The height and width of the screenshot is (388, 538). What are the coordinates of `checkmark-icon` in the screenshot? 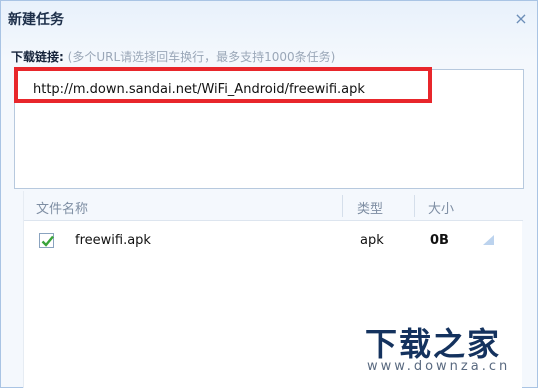 It's located at (47, 241).